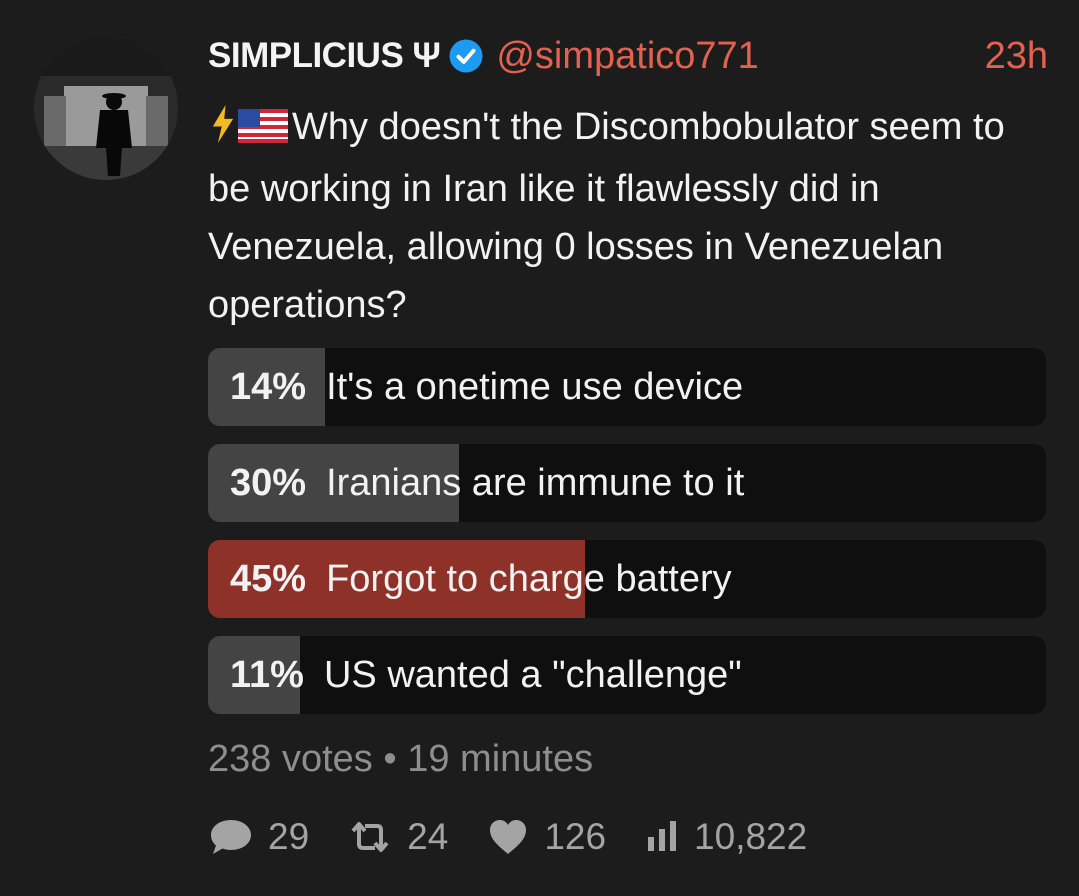  I want to click on post-actions: 29 24 126 10,822, so click(526, 837).